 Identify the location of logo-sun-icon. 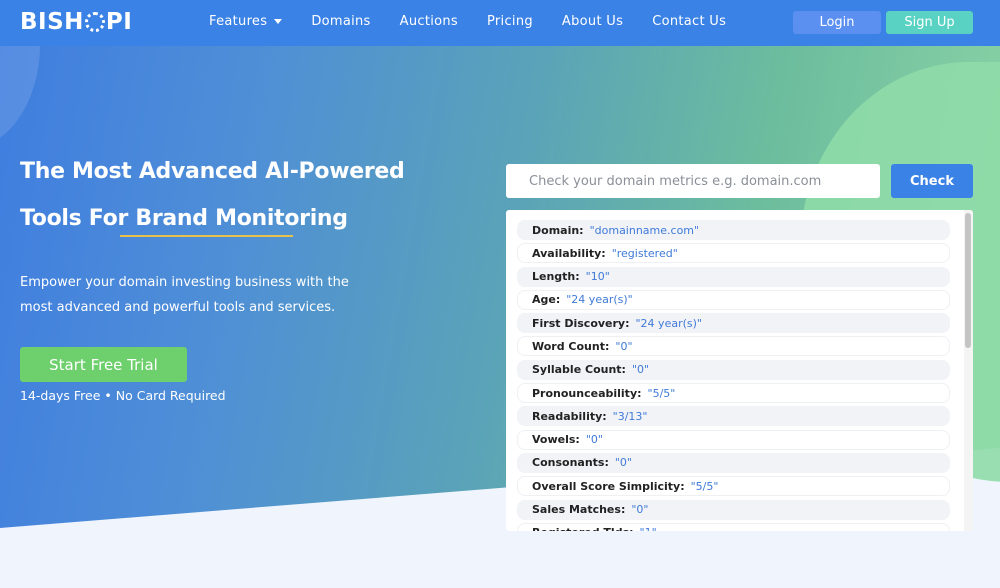
(94, 22).